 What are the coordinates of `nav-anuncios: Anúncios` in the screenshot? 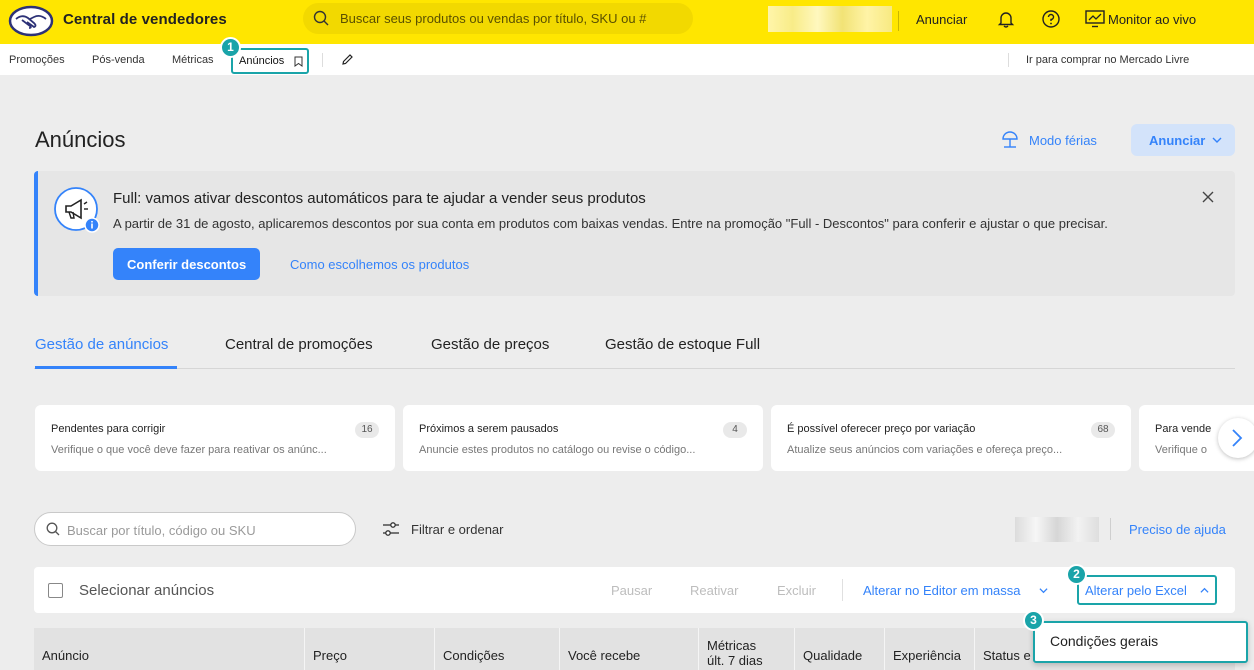 It's located at (270, 61).